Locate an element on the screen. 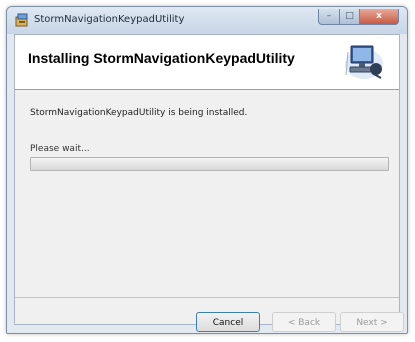 The height and width of the screenshot is (342, 415). next-button: Next > is located at coordinates (372, 322).